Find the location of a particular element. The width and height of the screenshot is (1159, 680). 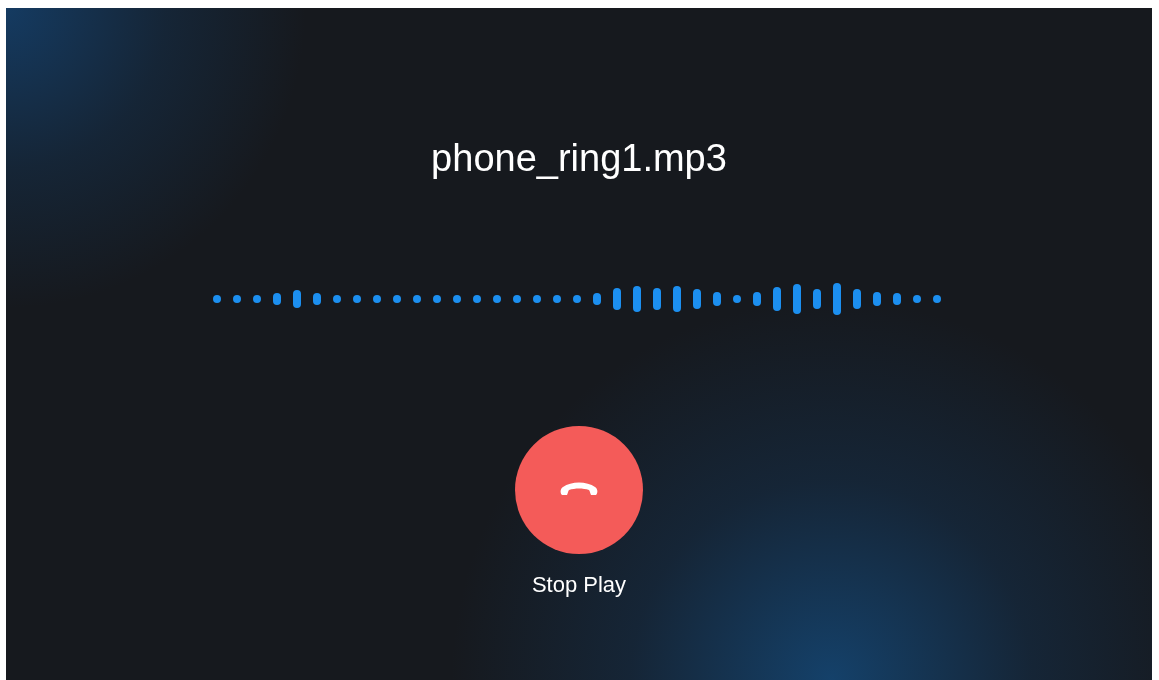

stop-play-label: Stop Play is located at coordinates (579, 585).